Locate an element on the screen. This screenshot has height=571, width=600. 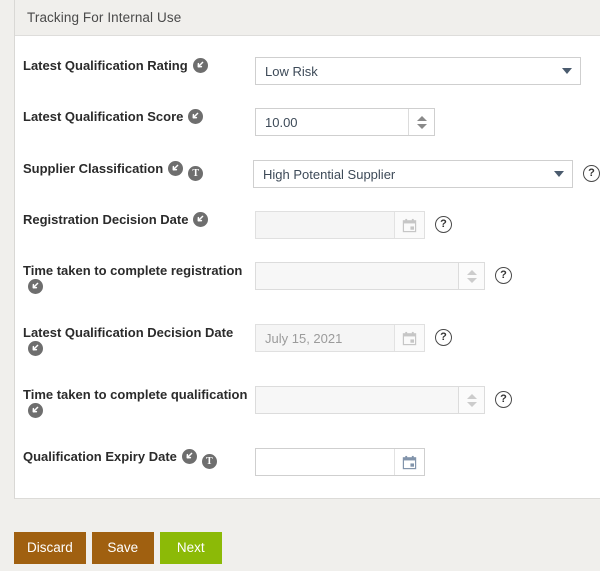
qualification-expiry-date-datefield is located at coordinates (340, 462).